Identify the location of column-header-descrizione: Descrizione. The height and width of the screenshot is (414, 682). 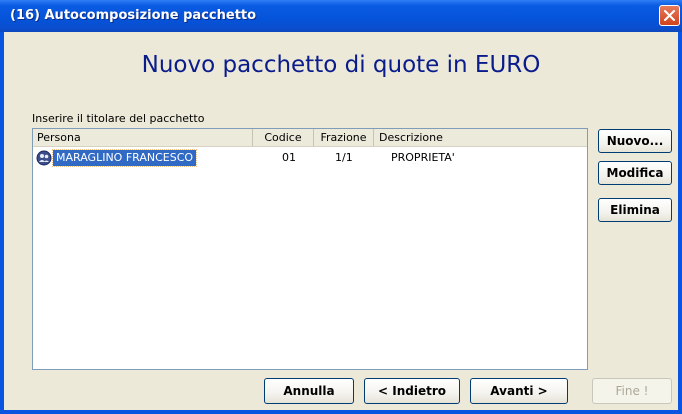
(480, 137).